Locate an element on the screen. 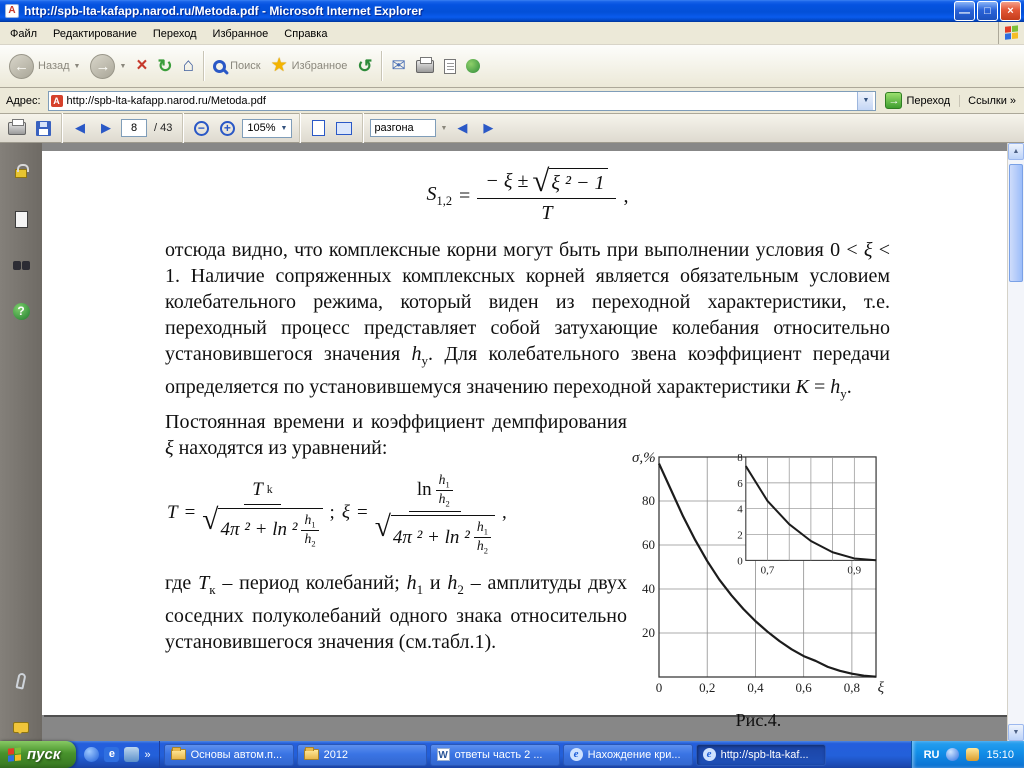 Image resolution: width=1024 pixels, height=768 pixels. language-indicator: RU is located at coordinates (932, 755).